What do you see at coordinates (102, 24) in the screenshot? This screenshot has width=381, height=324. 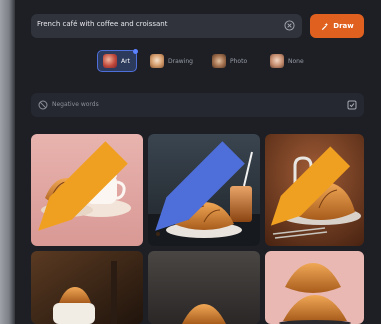 I see `prompt-text: French café with coffee and croissant` at bounding box center [102, 24].